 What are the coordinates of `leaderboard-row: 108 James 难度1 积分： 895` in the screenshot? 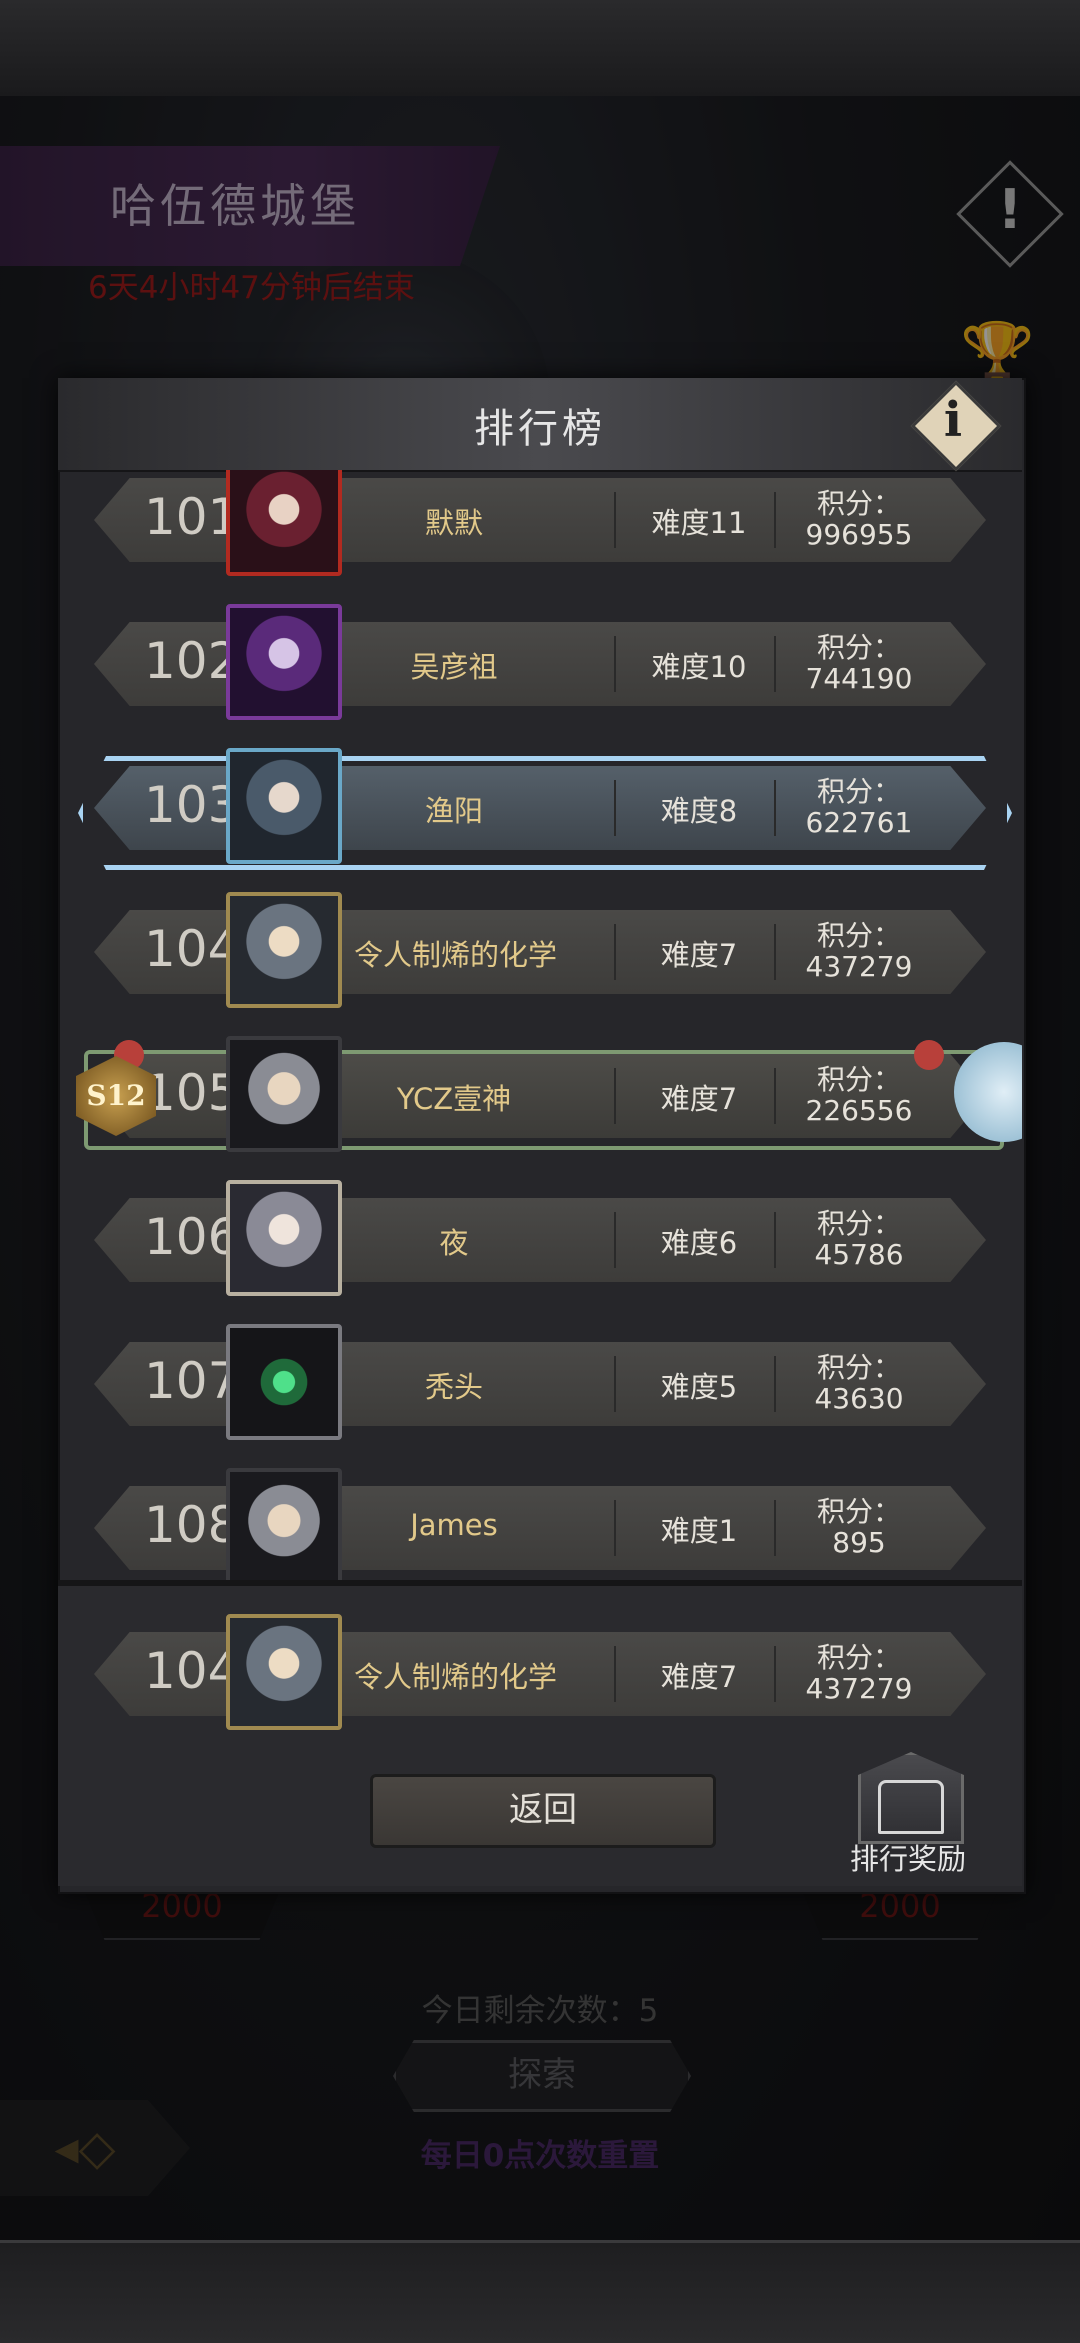 It's located at (540, 1524).